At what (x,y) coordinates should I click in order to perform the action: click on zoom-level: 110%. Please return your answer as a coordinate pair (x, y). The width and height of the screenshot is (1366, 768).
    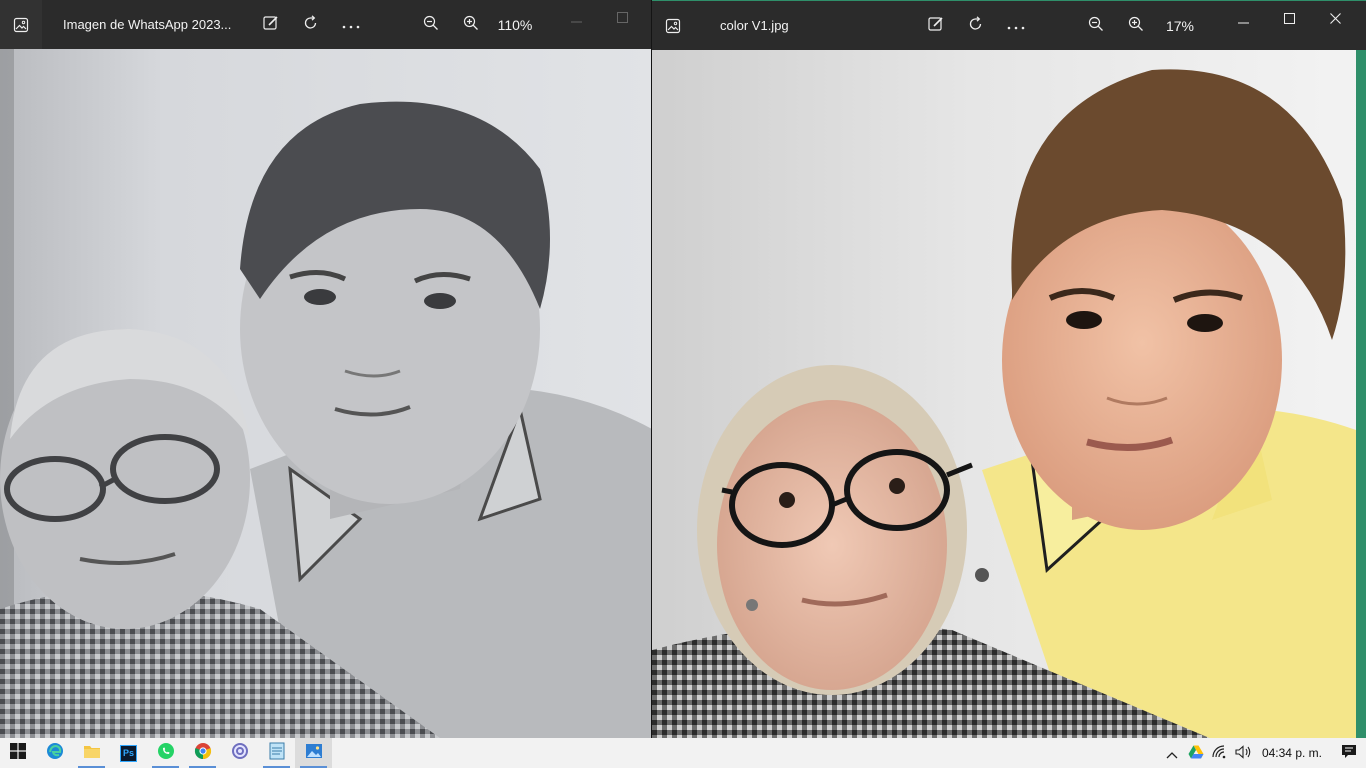
    Looking at the image, I should click on (515, 25).